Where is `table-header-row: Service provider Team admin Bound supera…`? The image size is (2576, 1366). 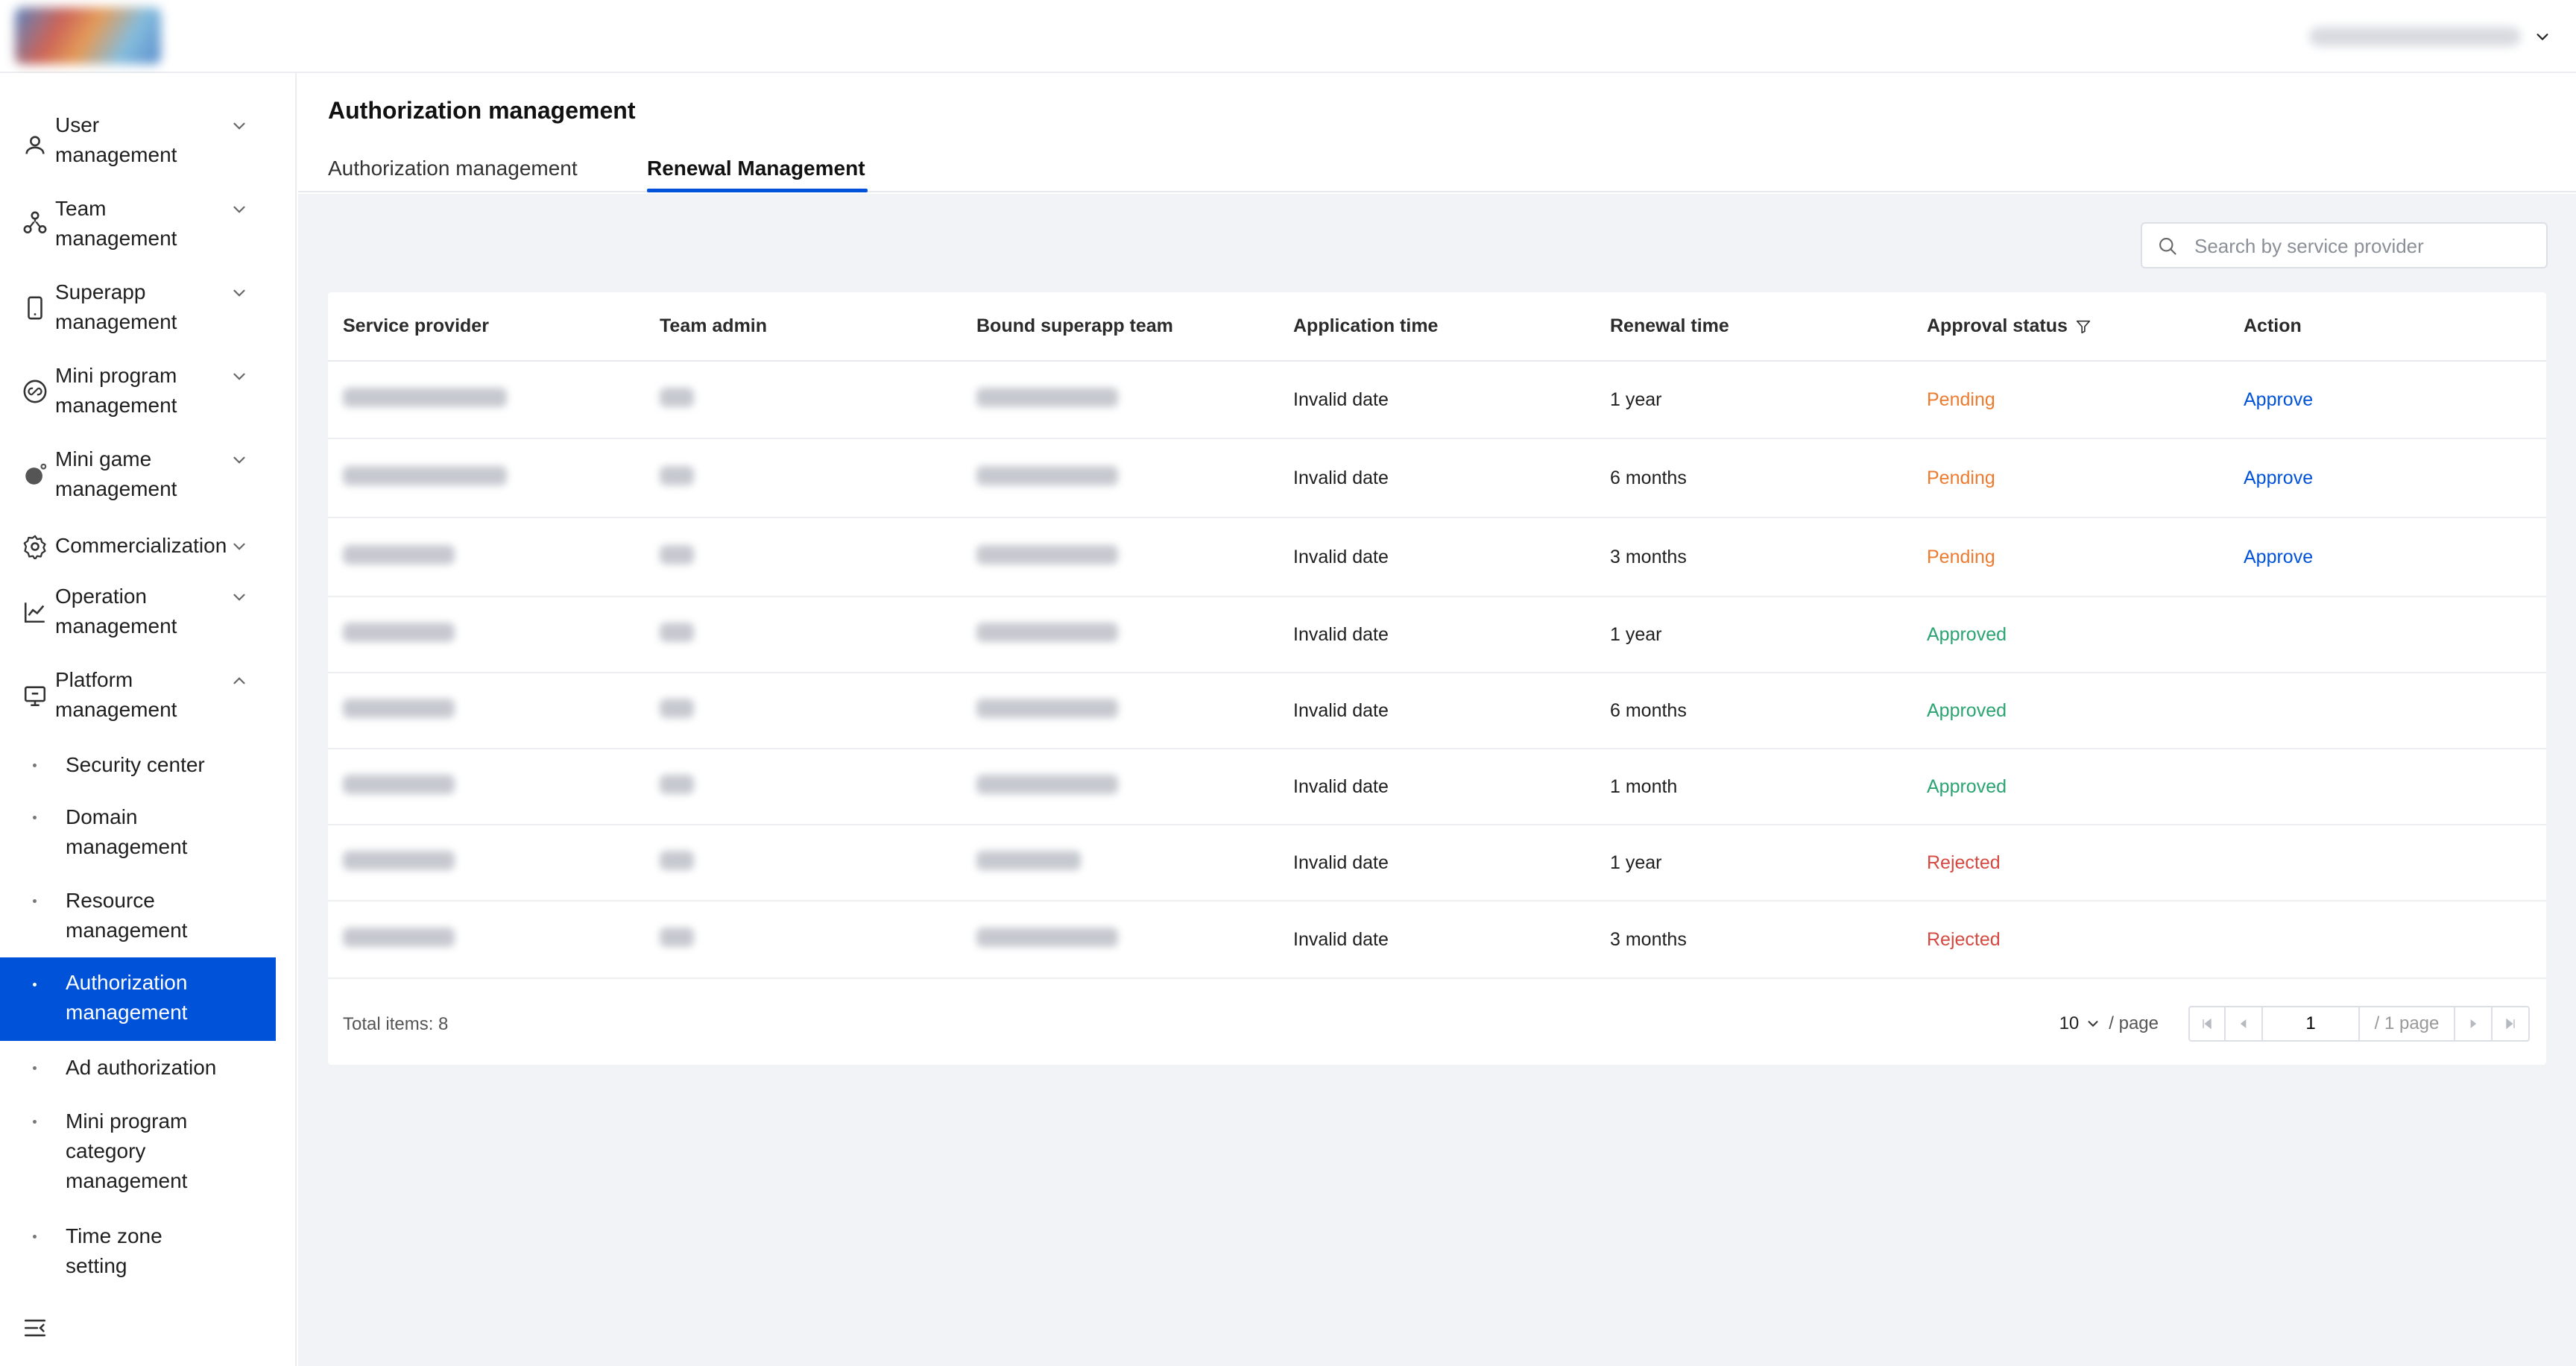 table-header-row: Service provider Team admin Bound supera… is located at coordinates (1437, 327).